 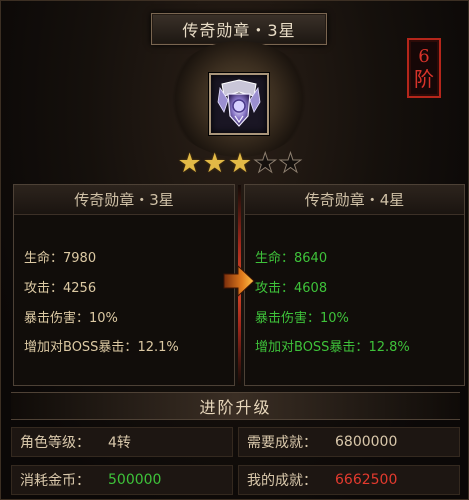 What do you see at coordinates (389, 347) in the screenshot?
I see `stat-value: 12.8%` at bounding box center [389, 347].